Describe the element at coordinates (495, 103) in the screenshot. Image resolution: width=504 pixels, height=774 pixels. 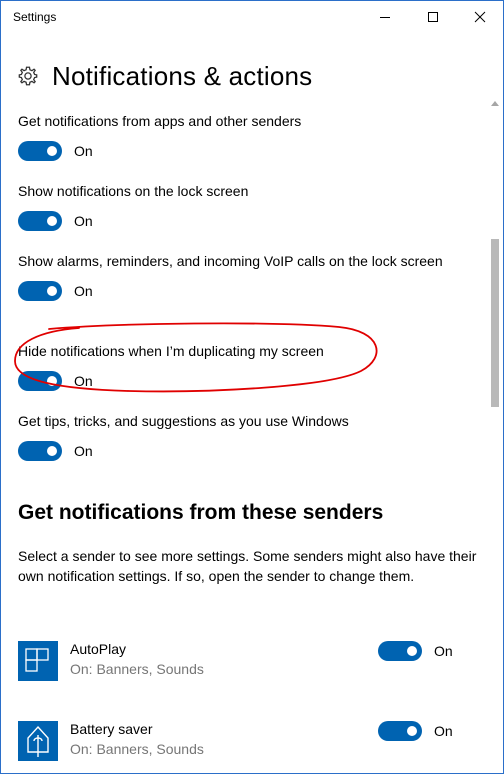
I see `scroll-up-icon` at that location.